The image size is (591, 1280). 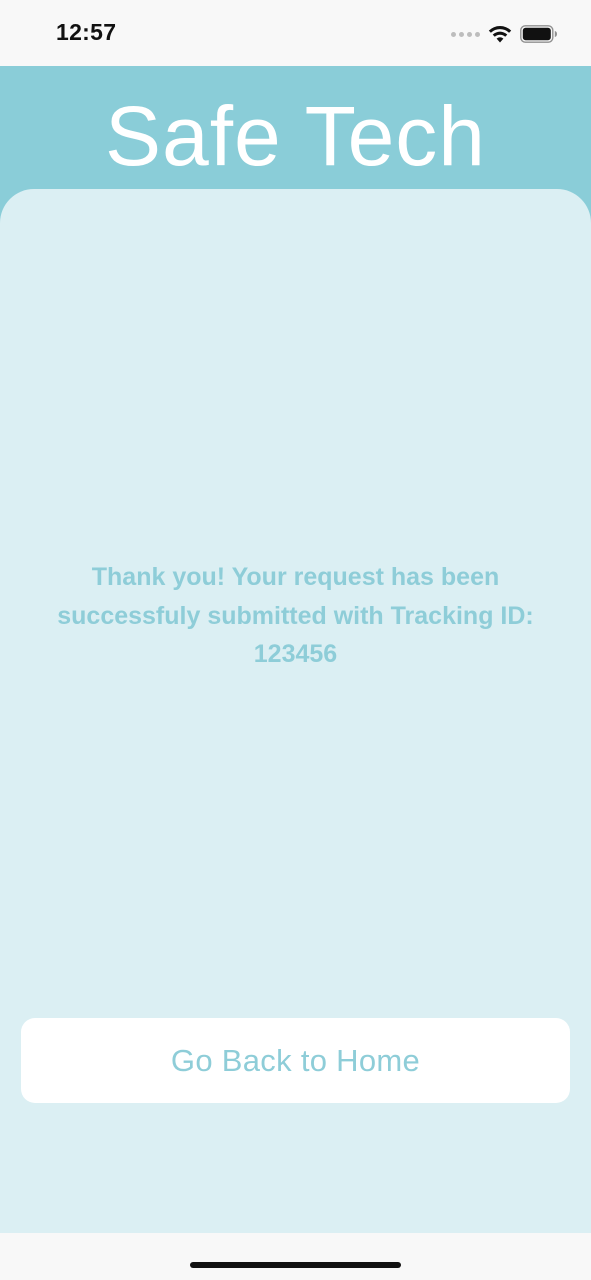 I want to click on status-icons, so click(x=504, y=34).